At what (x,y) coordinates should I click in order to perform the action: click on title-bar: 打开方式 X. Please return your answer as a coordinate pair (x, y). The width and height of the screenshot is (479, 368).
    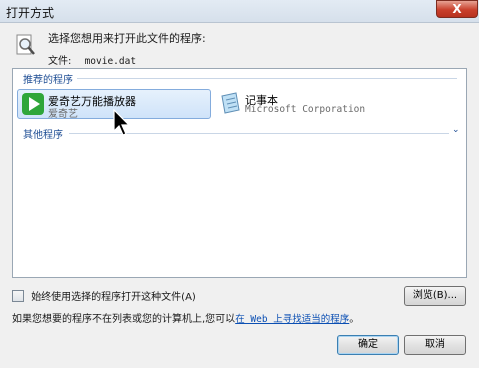
    Looking at the image, I should click on (239, 11).